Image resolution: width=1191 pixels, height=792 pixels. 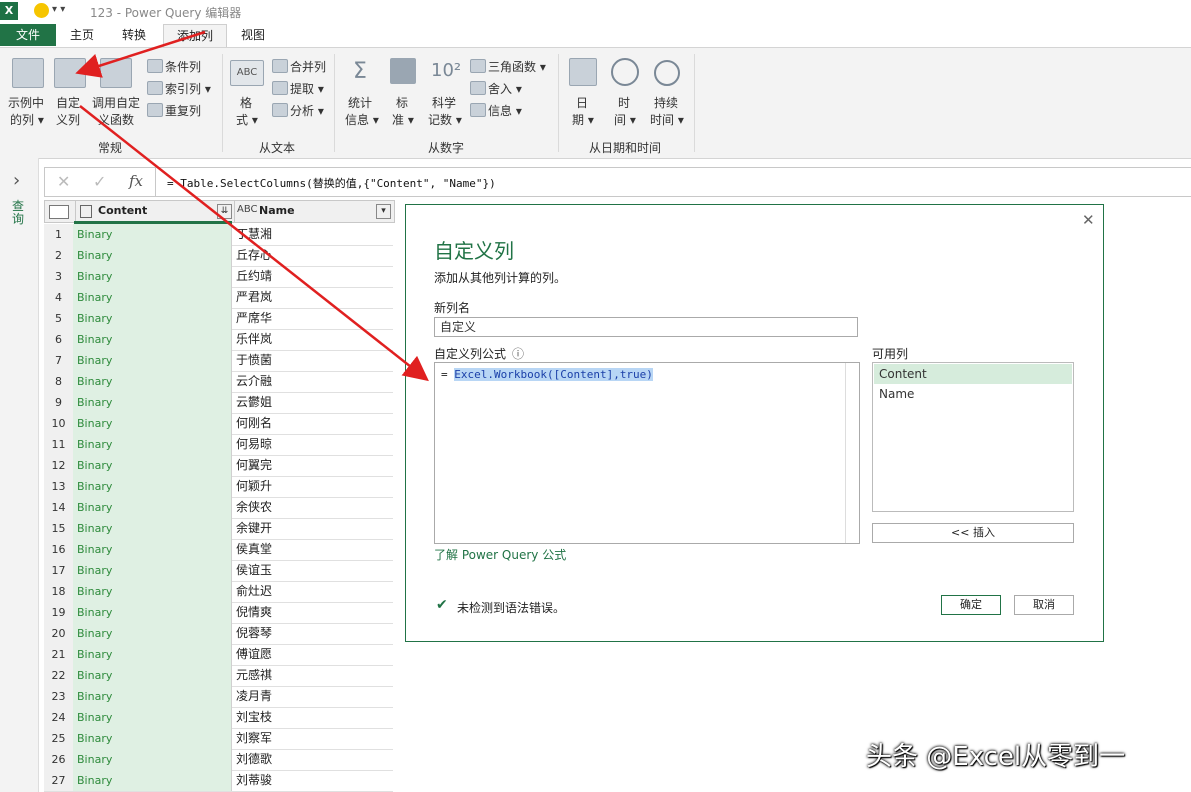 I want to click on annotation-arrows, so click(x=252, y=206).